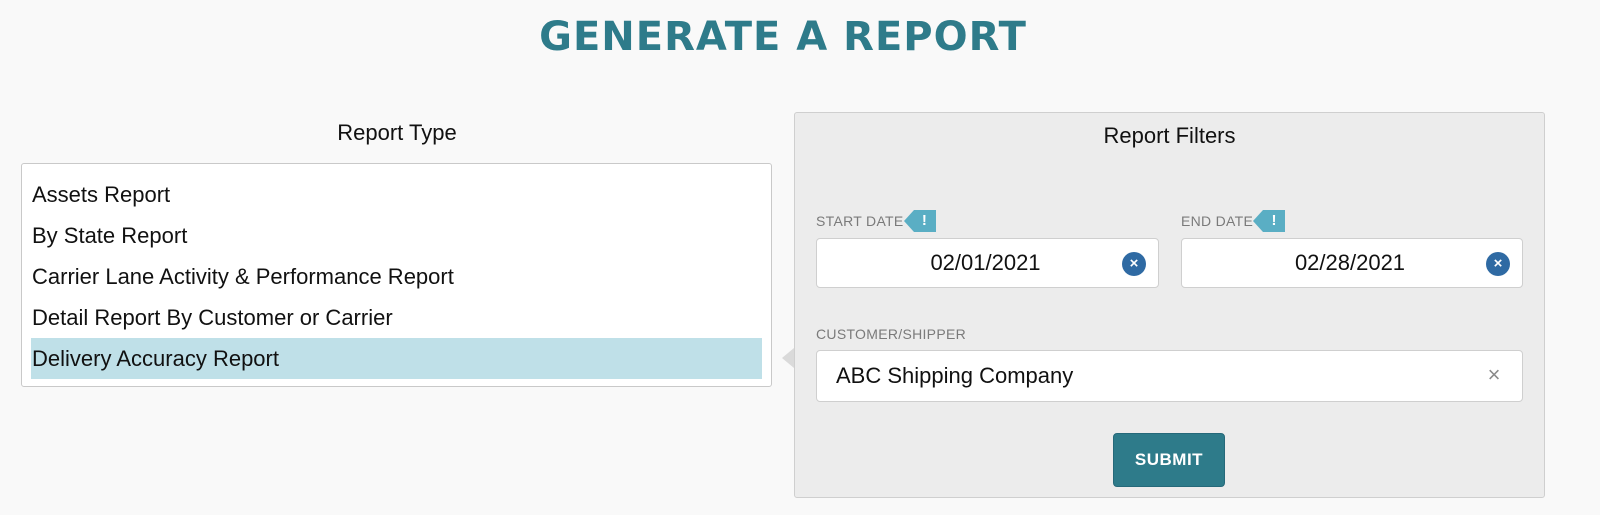 The height and width of the screenshot is (515, 1600). I want to click on start-date-label-text: START DATE, so click(860, 221).